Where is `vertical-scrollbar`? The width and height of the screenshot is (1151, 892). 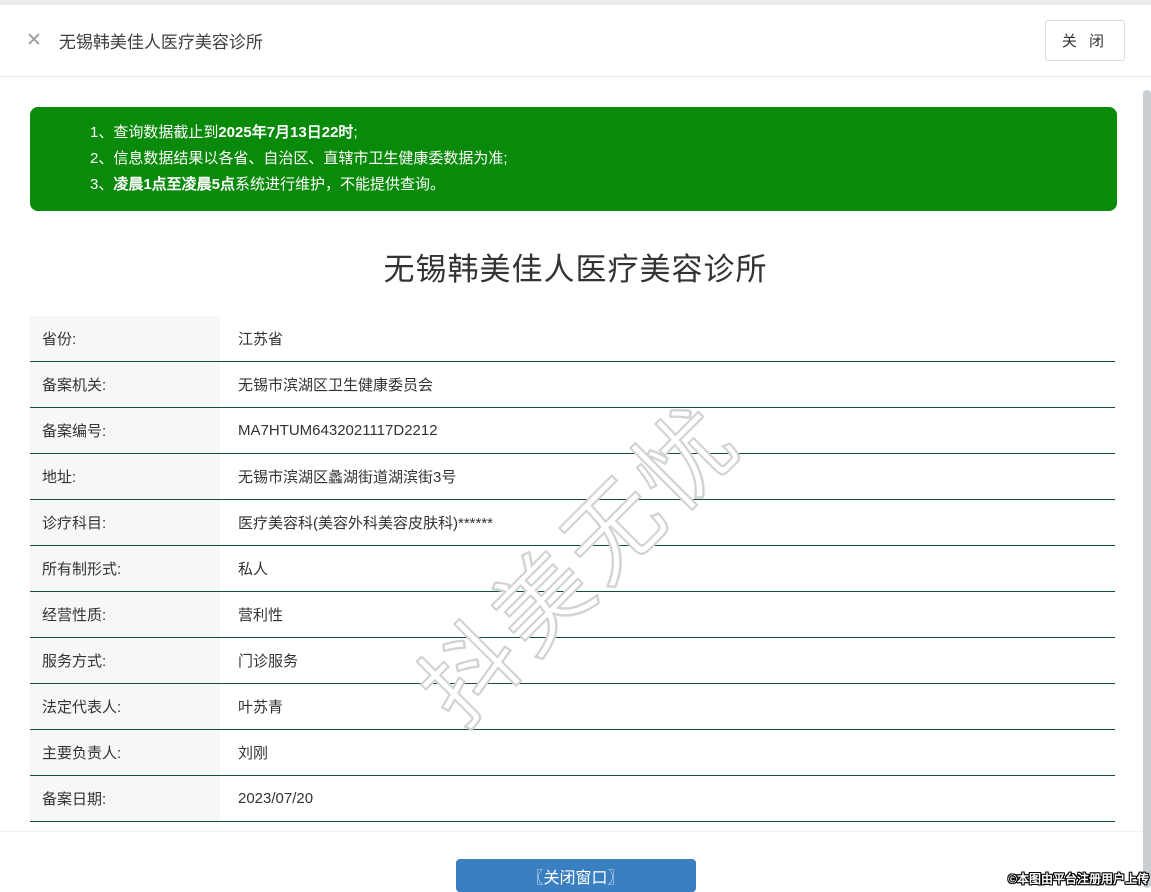
vertical-scrollbar is located at coordinates (1147, 489).